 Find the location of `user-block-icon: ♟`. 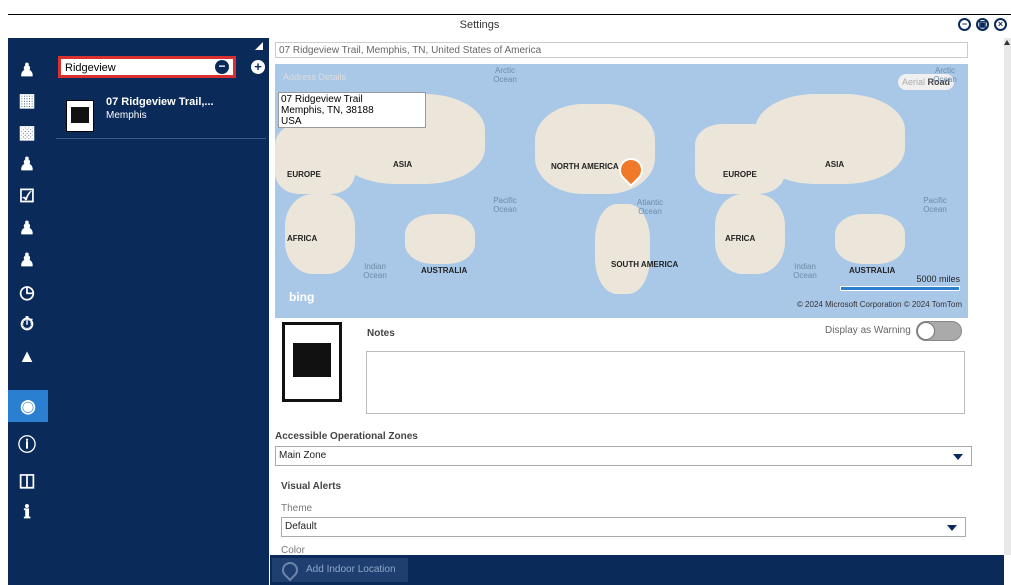

user-block-icon: ♟ is located at coordinates (27, 164).